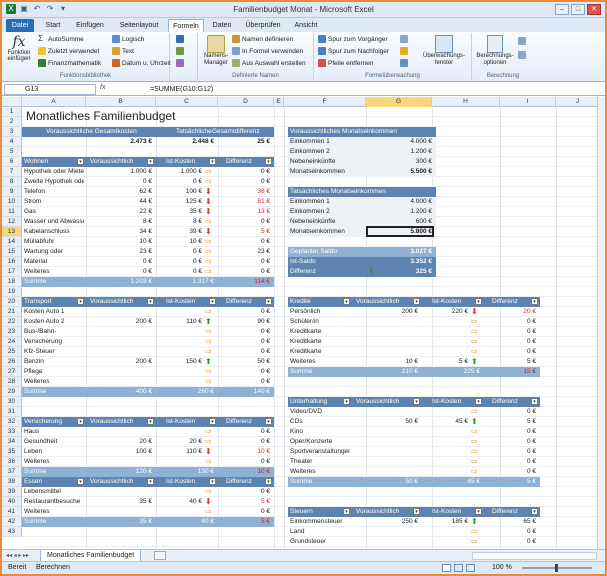  What do you see at coordinates (385, 422) in the screenshot?
I see `unterhaltung-row-plan: 50 €` at bounding box center [385, 422].